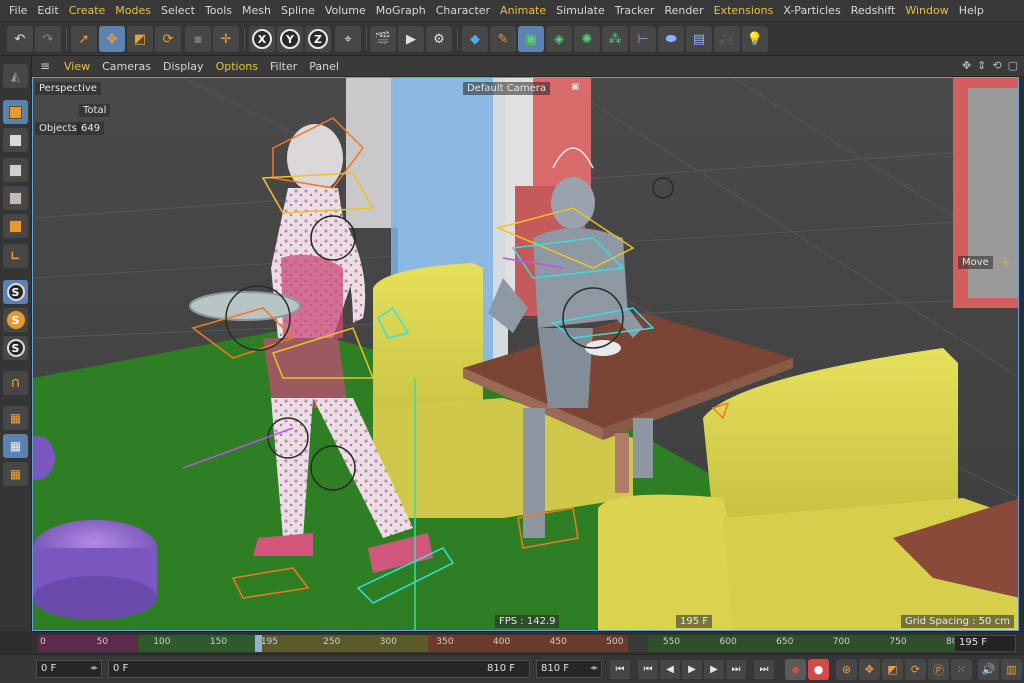 This screenshot has height=683, width=1024. Describe the element at coordinates (319, 669) in the screenshot. I see `frame-range-slider: 0 F 810 F` at that location.